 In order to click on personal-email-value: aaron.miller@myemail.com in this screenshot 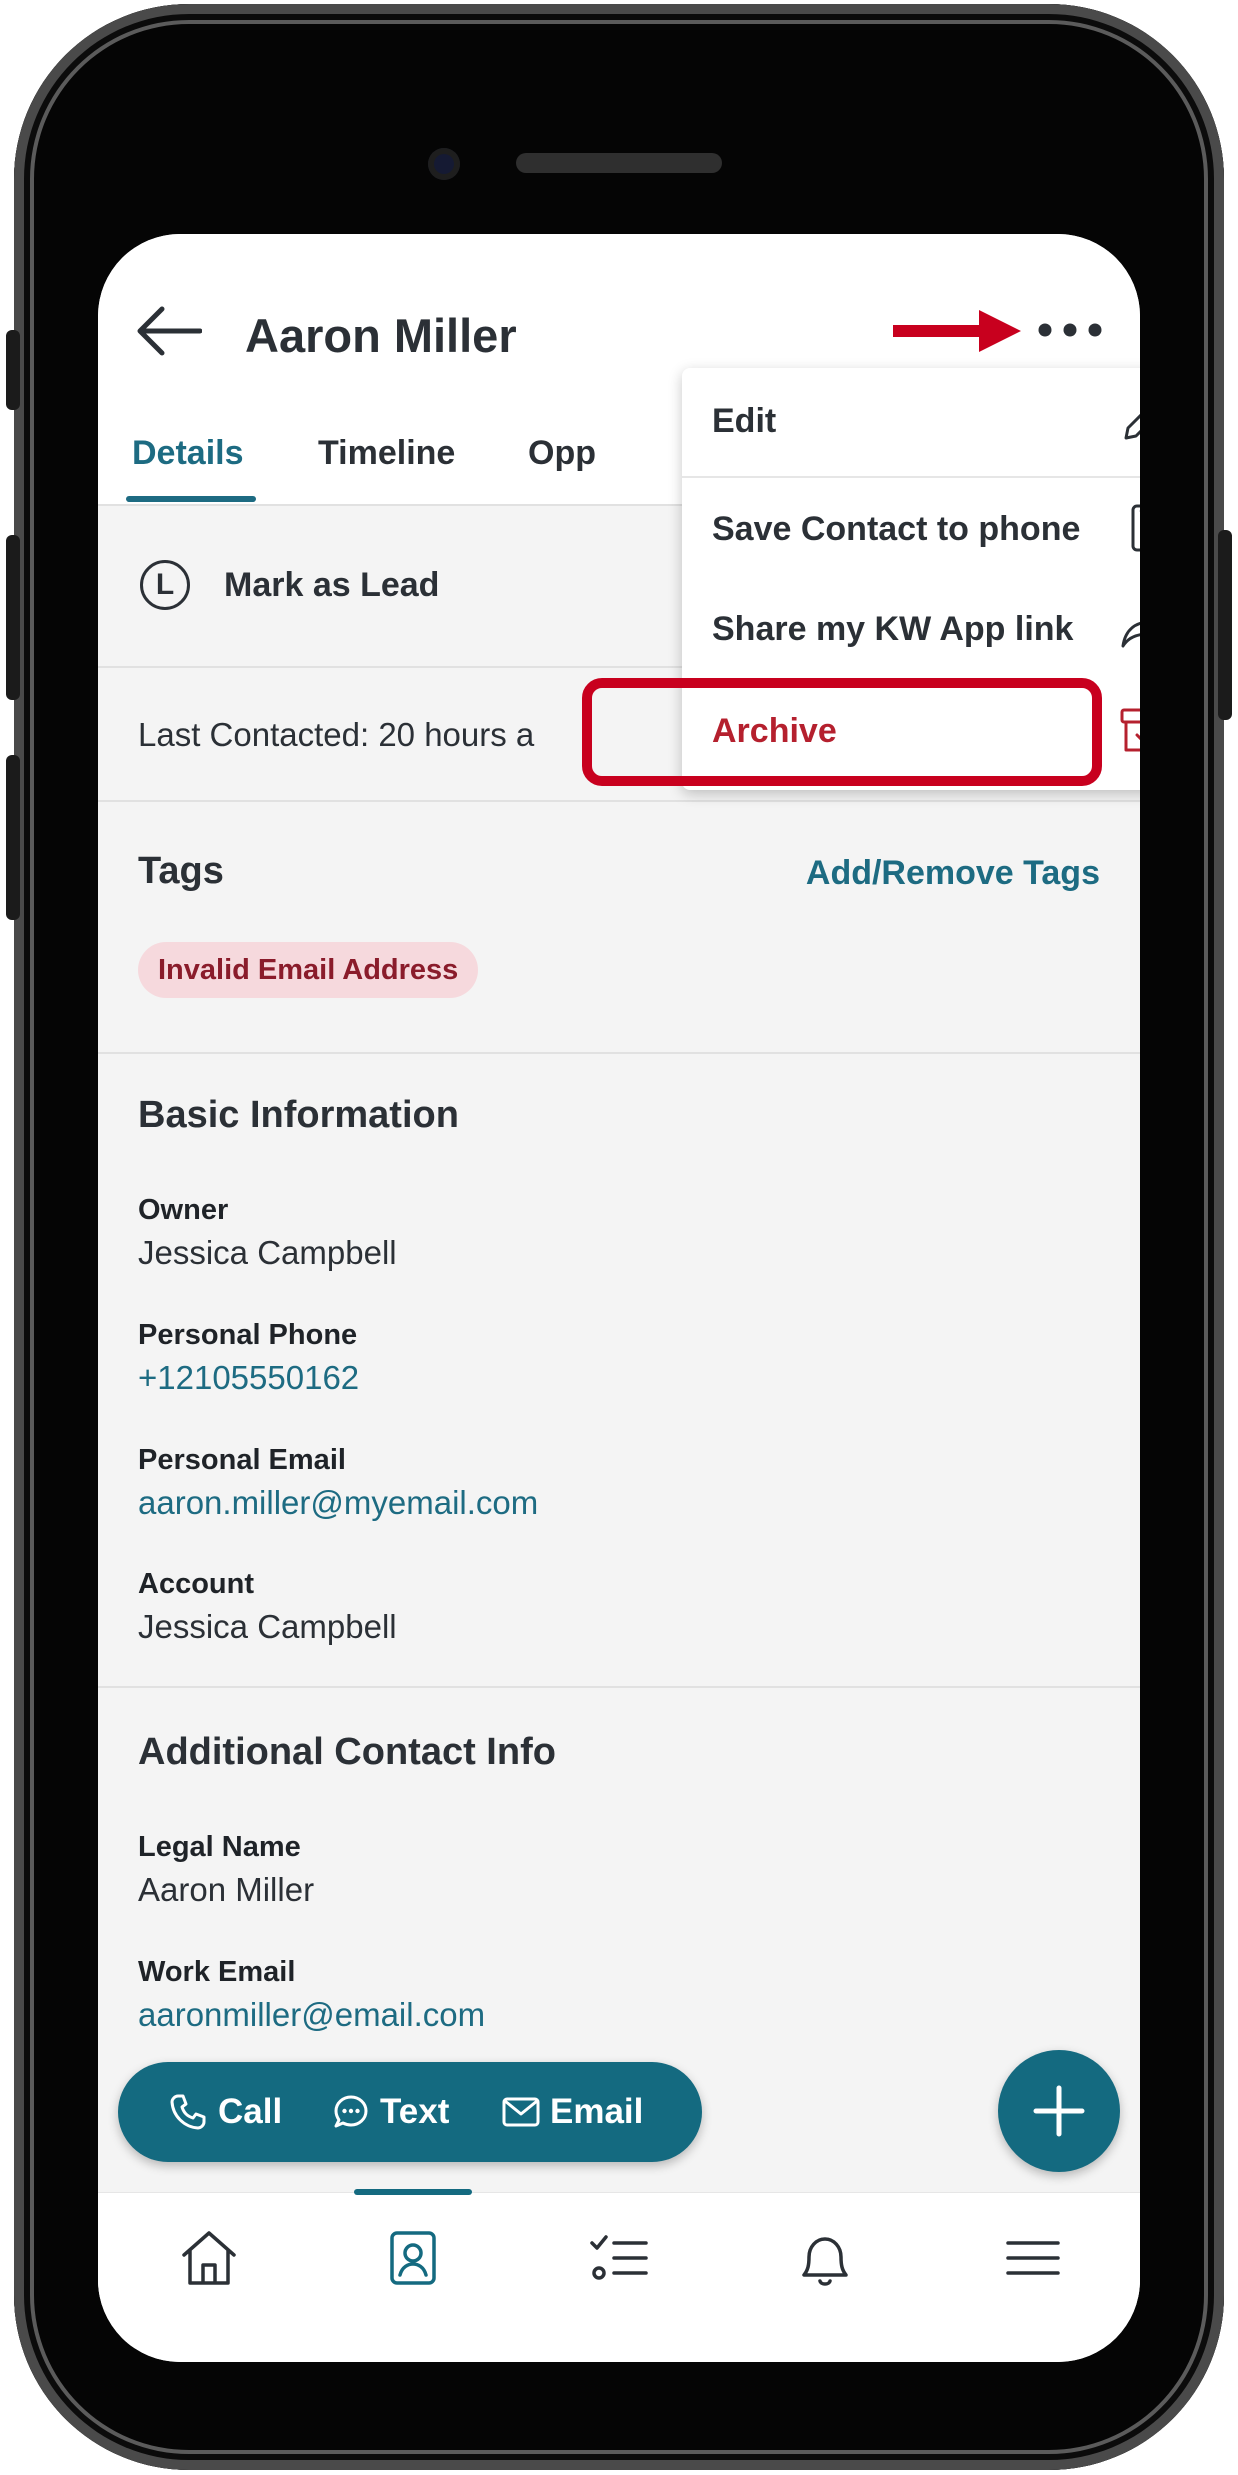, I will do `click(338, 1503)`.